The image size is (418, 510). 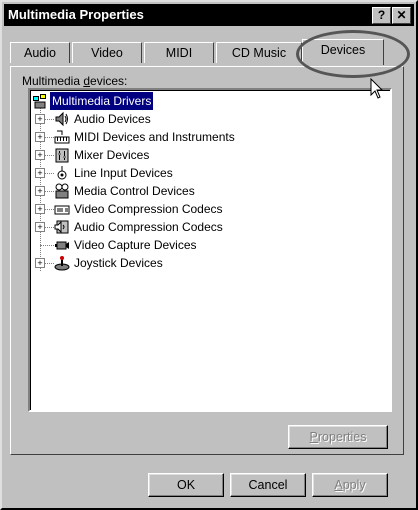 I want to click on audio-codec-icon, so click(x=61, y=227).